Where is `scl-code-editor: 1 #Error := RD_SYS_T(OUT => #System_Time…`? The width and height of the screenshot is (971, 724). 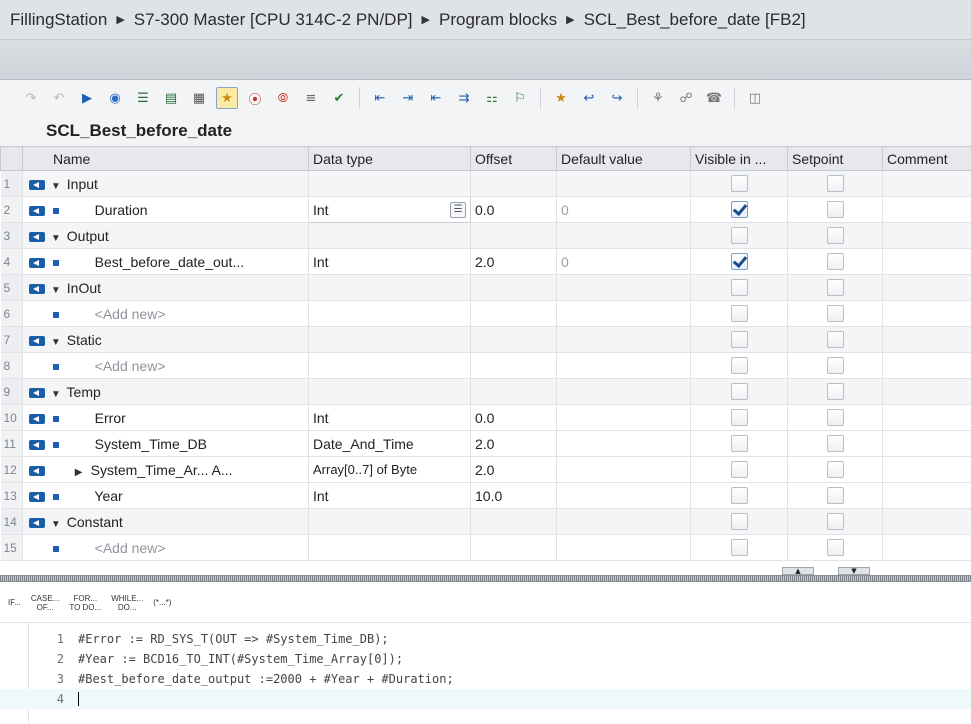
scl-code-editor: 1 #Error := RD_SYS_T(OUT => #System_Time… is located at coordinates (485, 673).